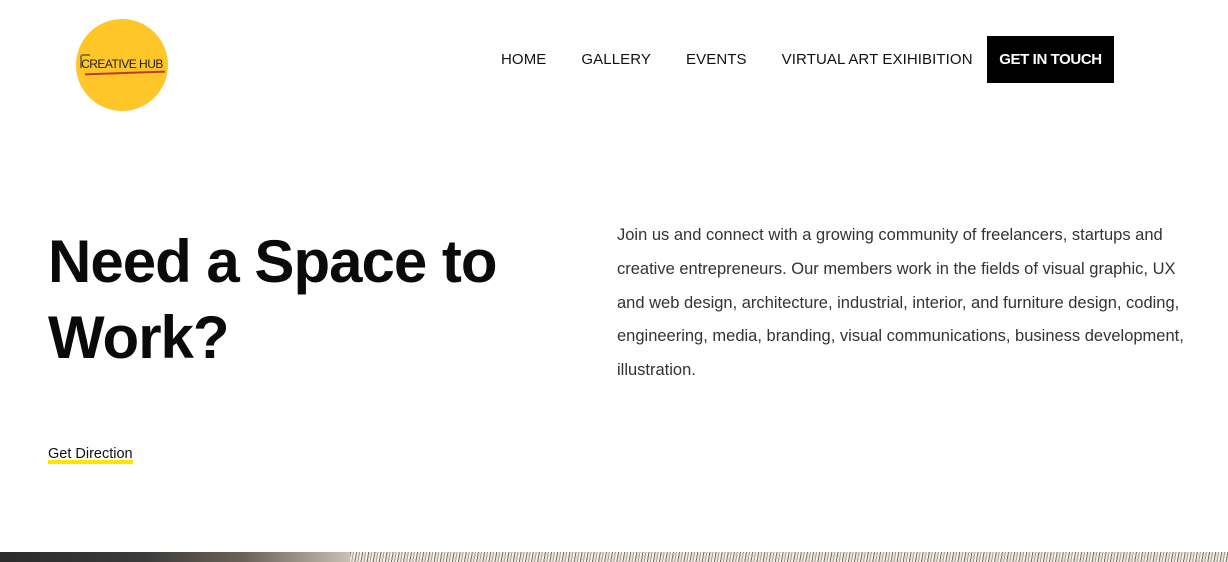 The image size is (1228, 562). What do you see at coordinates (175, 557) in the screenshot?
I see `banner-image-left` at bounding box center [175, 557].